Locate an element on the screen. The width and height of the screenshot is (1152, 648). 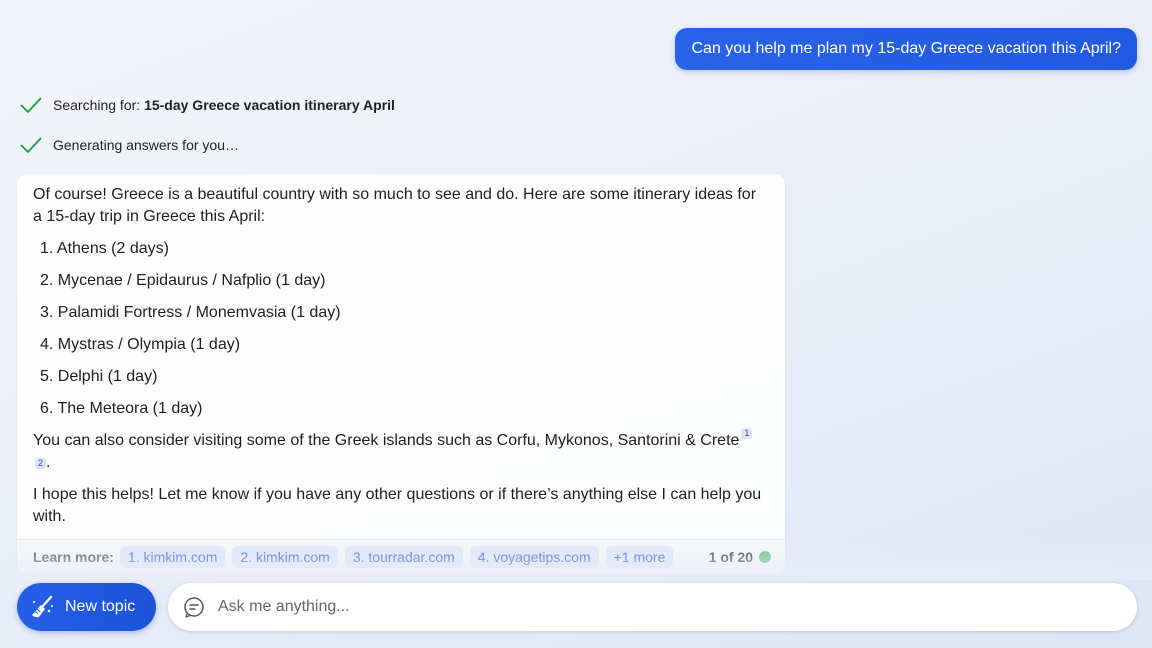
itinerary-item: 1. Athens (2 days) is located at coordinates (104, 248).